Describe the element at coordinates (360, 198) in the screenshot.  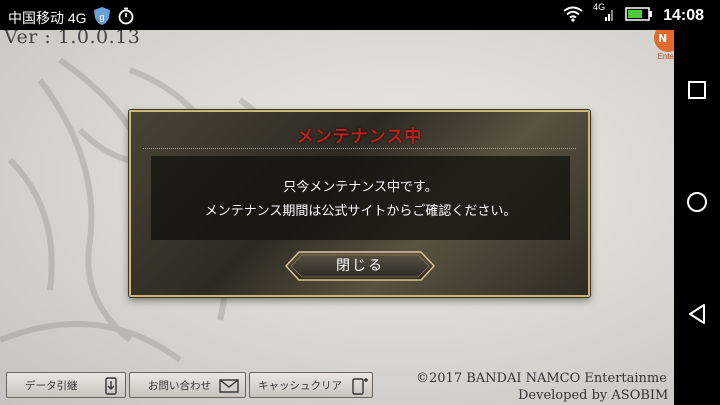
I see `message-box: 只今メンテナンス中です。 メンテナンス期間は公式サイトからご確認ください。` at that location.